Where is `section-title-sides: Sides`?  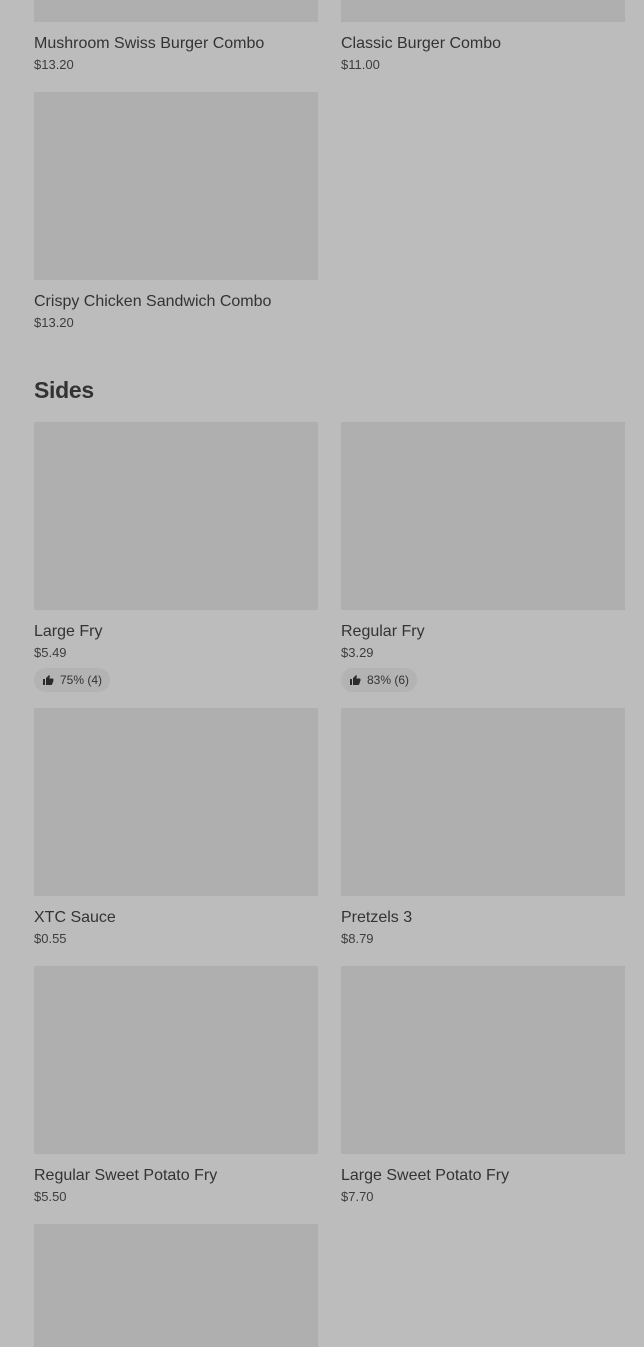 section-title-sides: Sides is located at coordinates (64, 390).